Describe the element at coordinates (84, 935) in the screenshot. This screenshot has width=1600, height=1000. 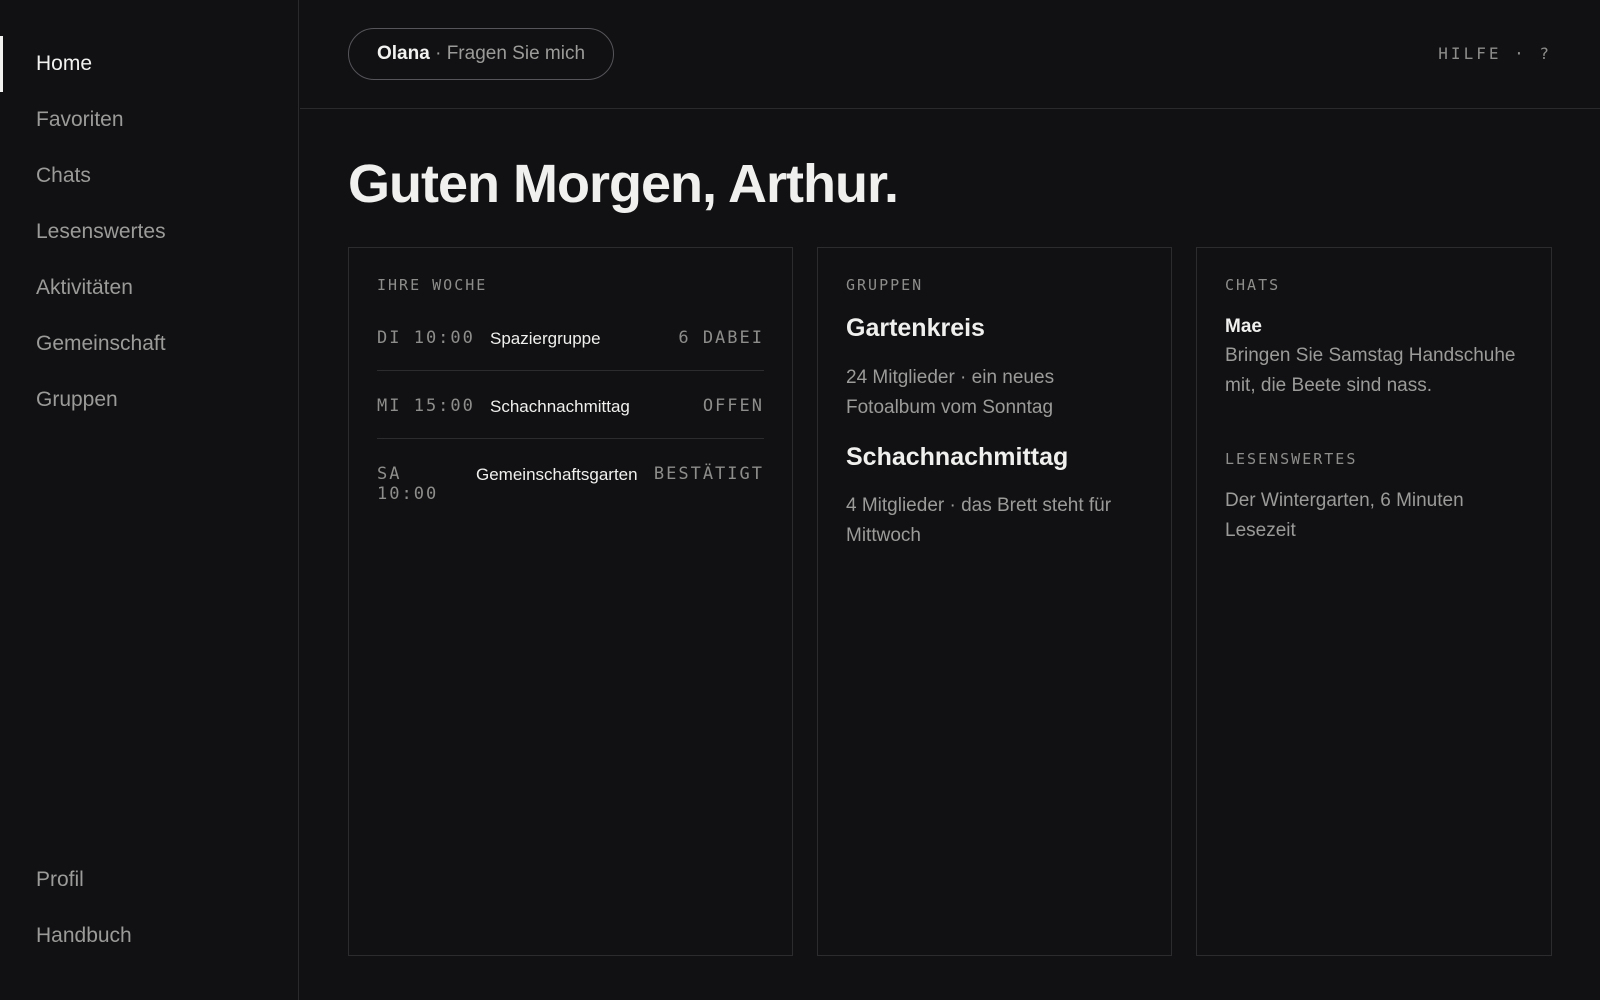
I see `sidebar-item-label: Handbuch` at that location.